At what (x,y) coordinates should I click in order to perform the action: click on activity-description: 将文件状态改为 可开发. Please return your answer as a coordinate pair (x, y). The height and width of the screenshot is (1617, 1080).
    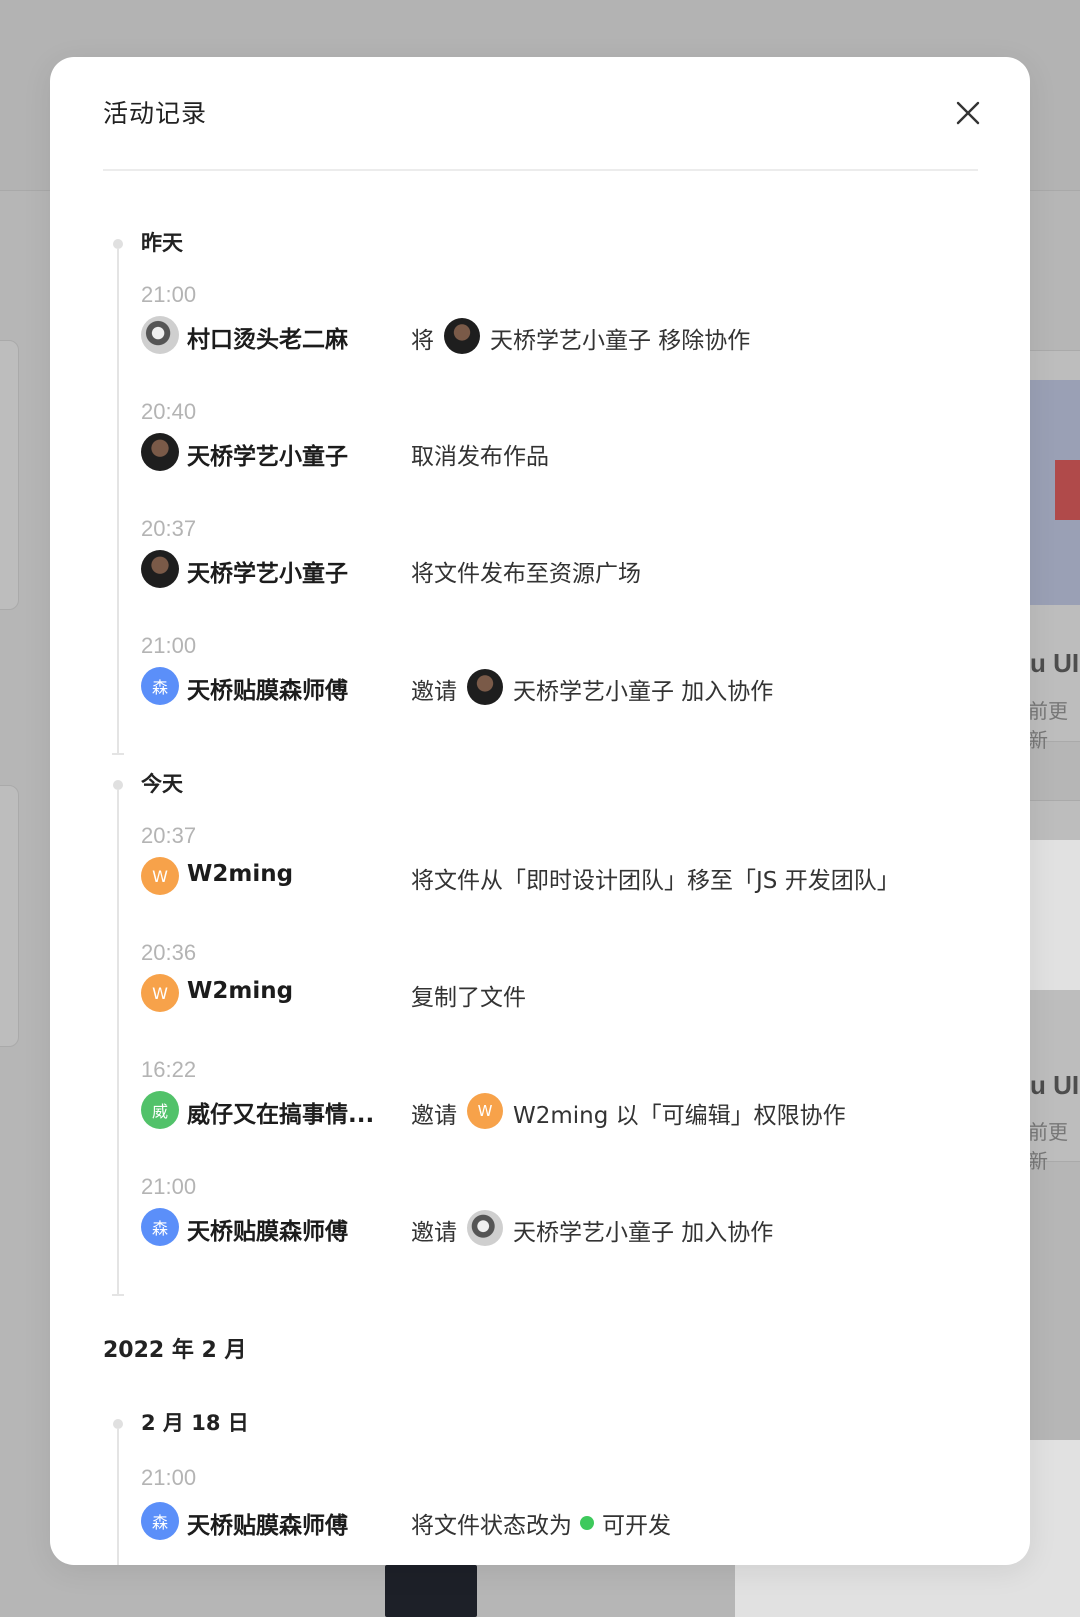
    Looking at the image, I should click on (541, 1523).